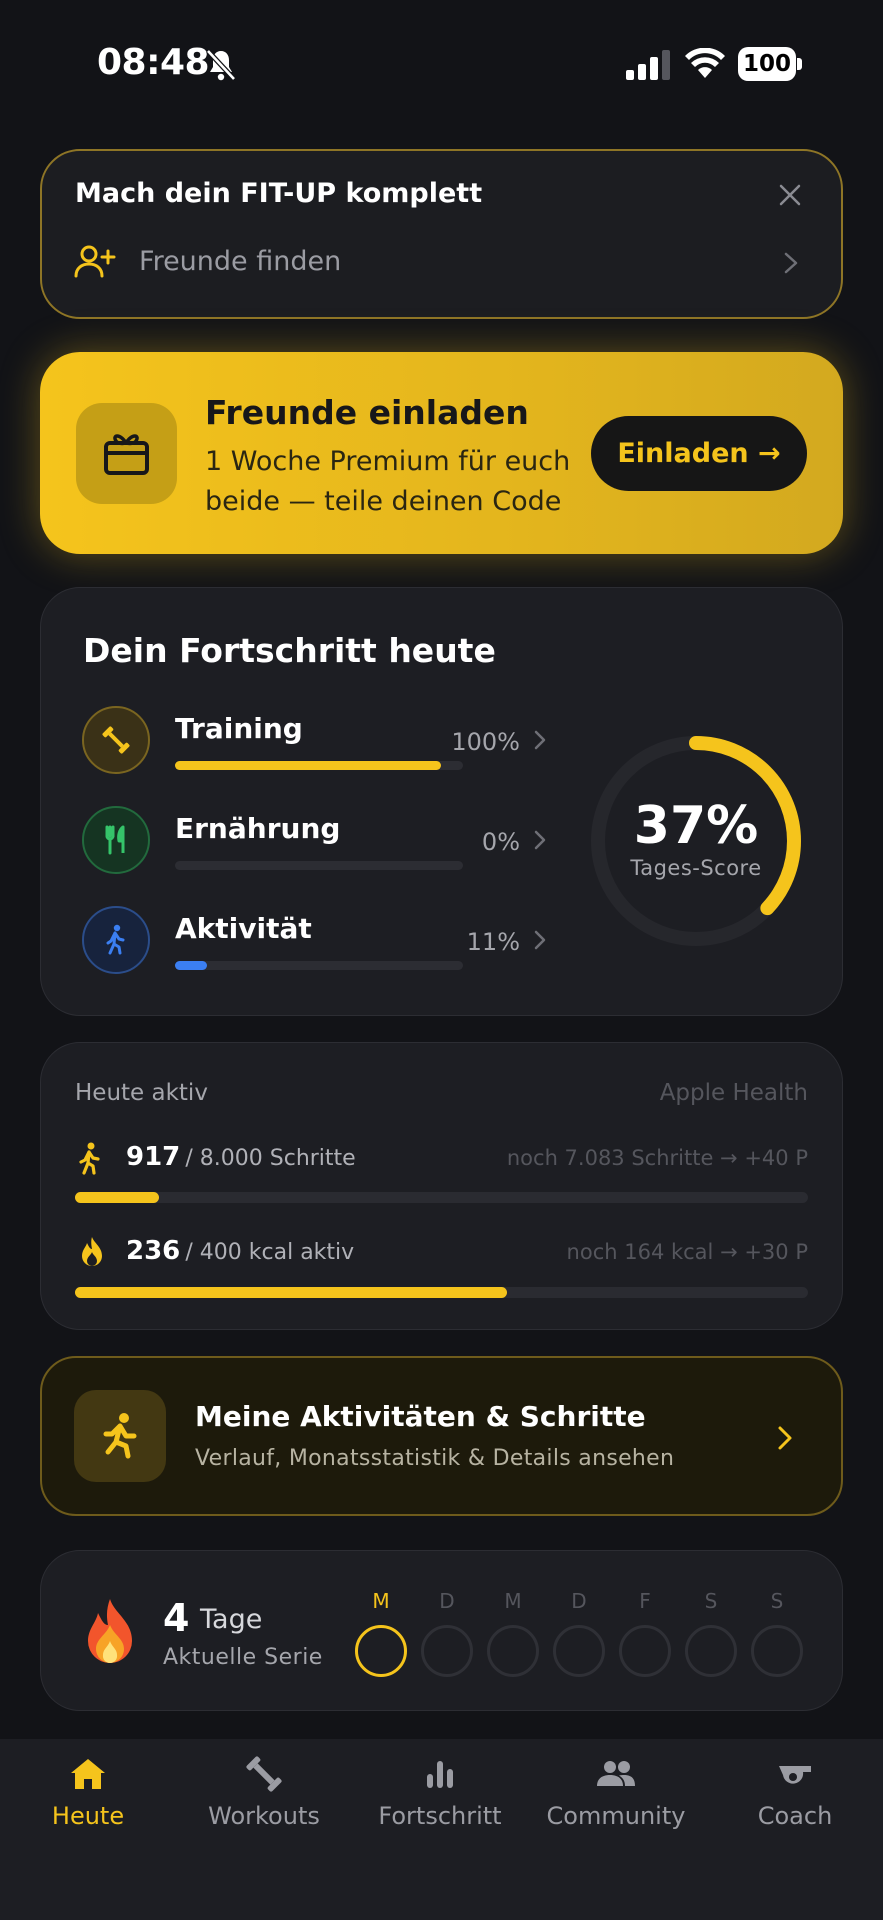 Image resolution: width=883 pixels, height=1920 pixels. I want to click on tab-label: Coach, so click(795, 1816).